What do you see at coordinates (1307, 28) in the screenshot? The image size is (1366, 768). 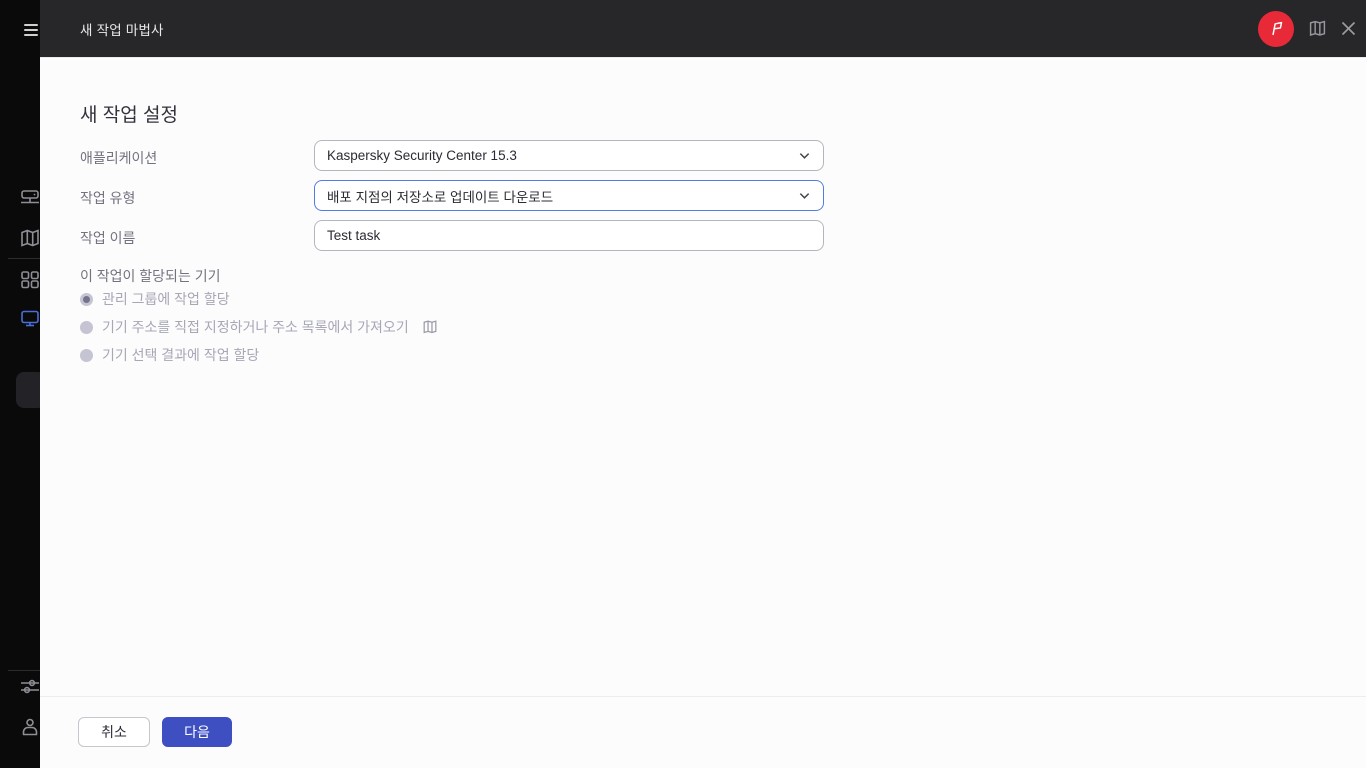 I see `header-actions` at bounding box center [1307, 28].